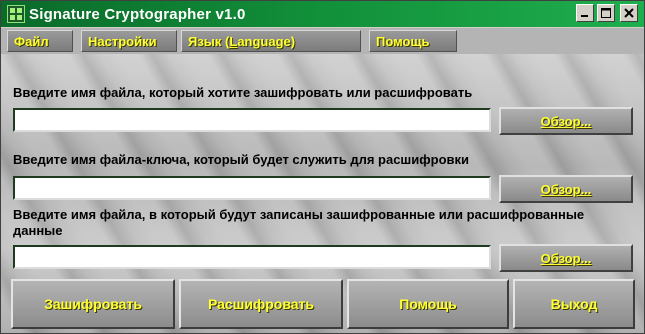 The height and width of the screenshot is (334, 645). I want to click on close-icon, so click(629, 13).